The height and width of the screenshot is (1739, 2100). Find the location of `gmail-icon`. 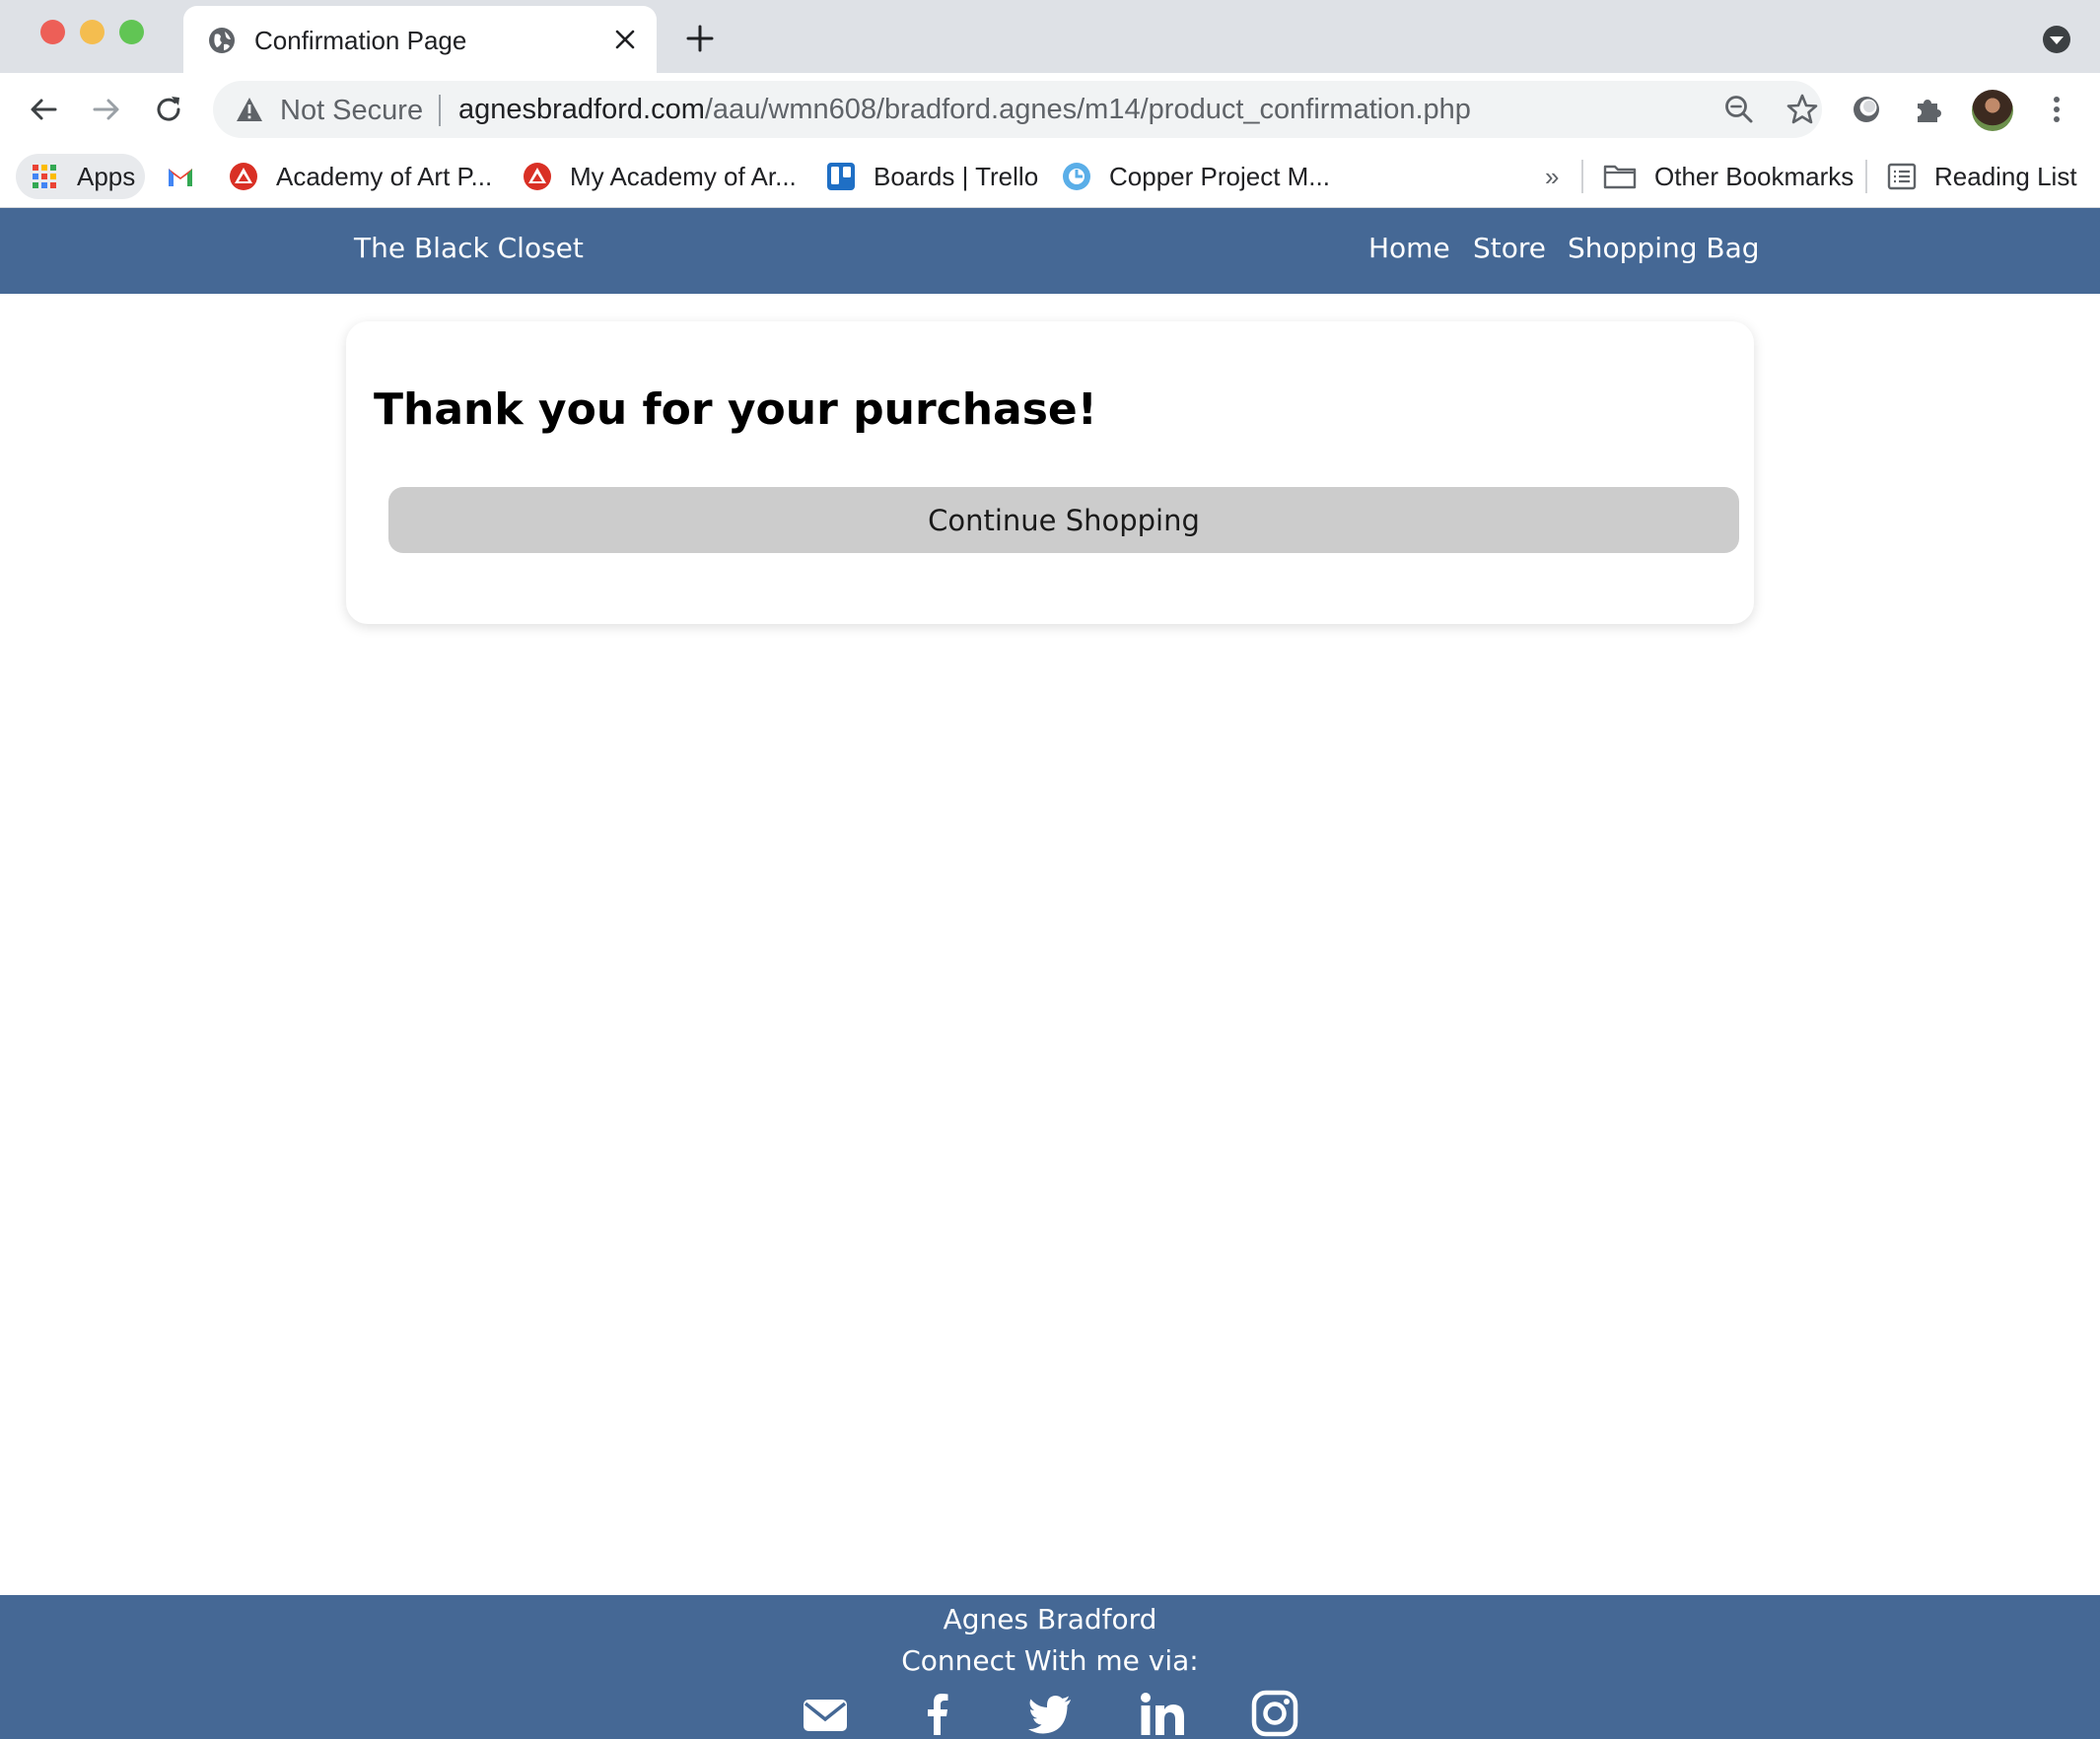

gmail-icon is located at coordinates (180, 177).